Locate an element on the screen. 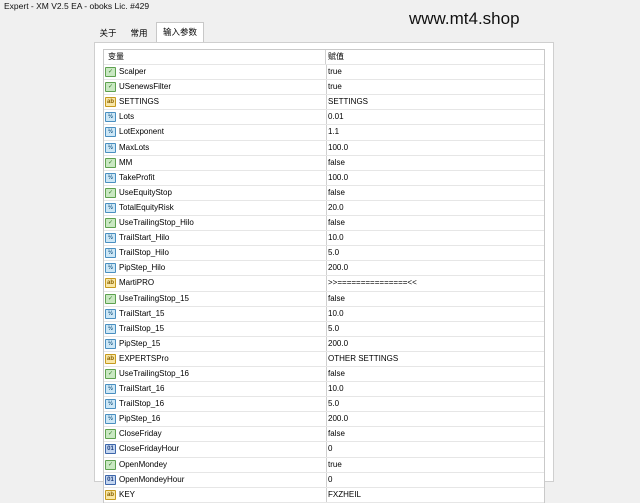 The height and width of the screenshot is (503, 640). table-row: ½ TrailStop_16 5.0 is located at coordinates (324, 405).